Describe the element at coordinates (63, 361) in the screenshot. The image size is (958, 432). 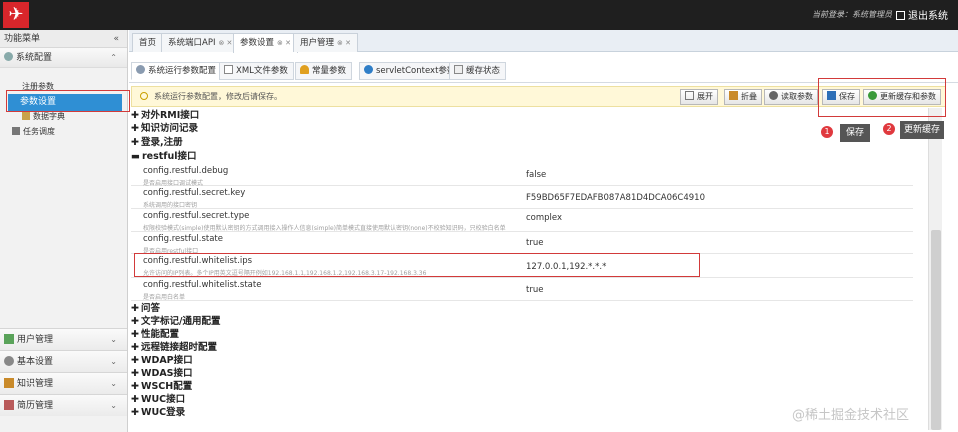
I see `sidebar-group-basic-settings: 基本设置 ⌄` at that location.